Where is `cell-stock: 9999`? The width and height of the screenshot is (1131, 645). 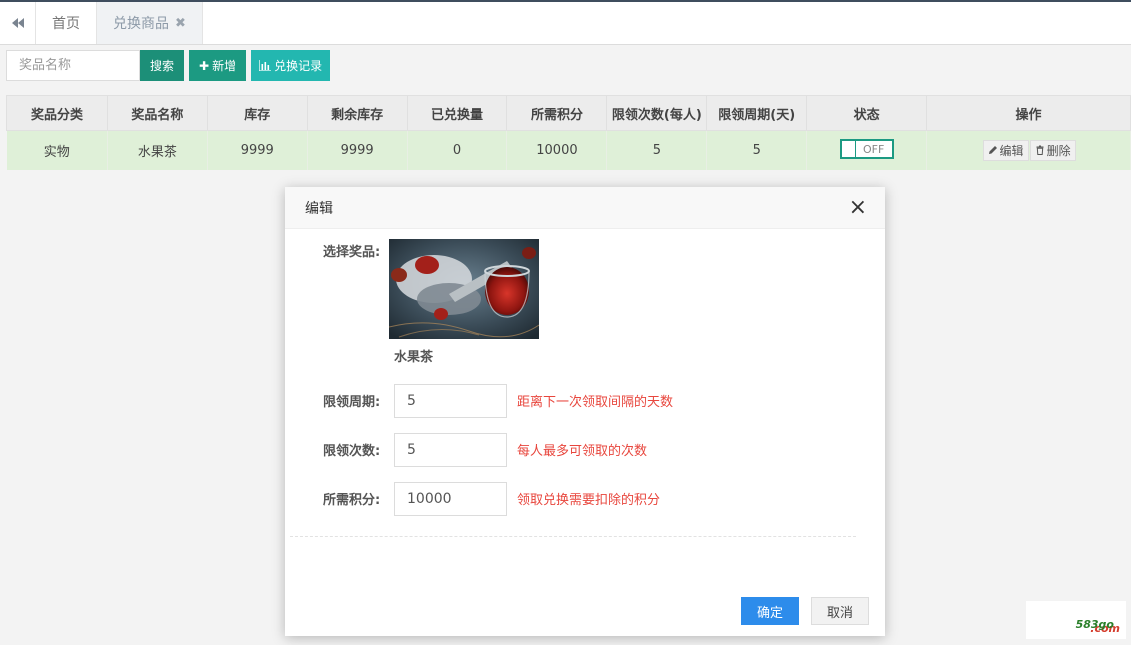
cell-stock: 9999 is located at coordinates (257, 150).